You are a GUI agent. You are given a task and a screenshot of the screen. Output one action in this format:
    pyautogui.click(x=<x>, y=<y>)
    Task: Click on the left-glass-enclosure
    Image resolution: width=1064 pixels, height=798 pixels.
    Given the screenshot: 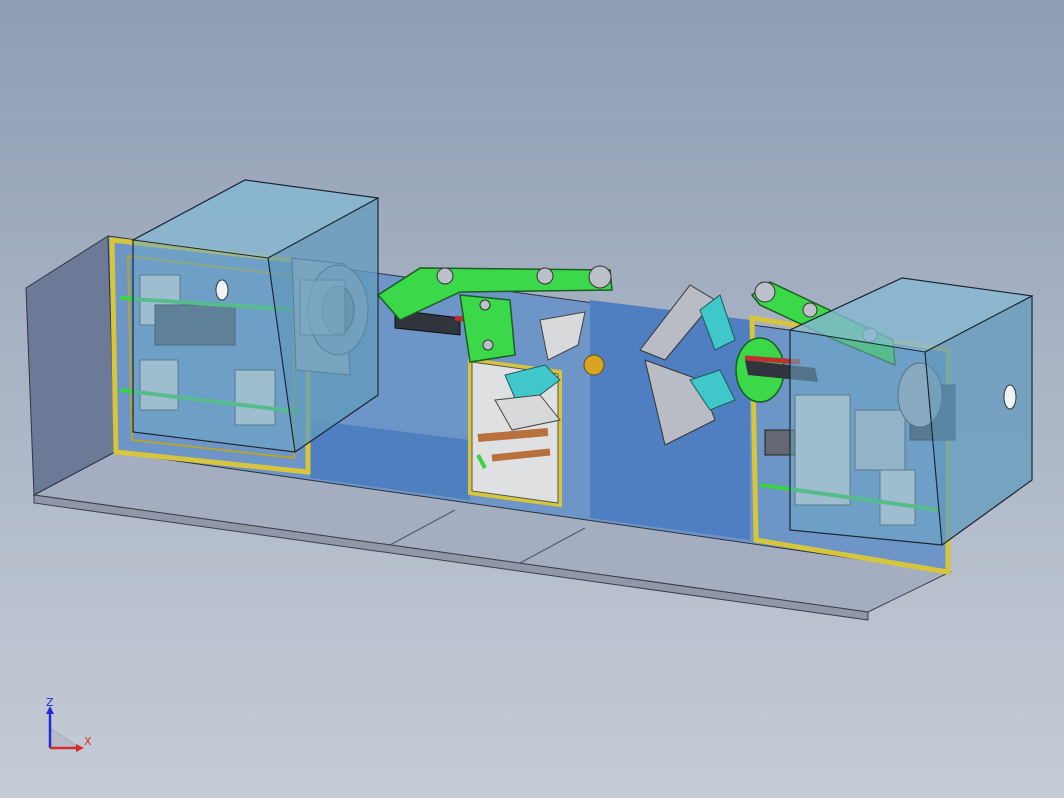 What is the action you would take?
    pyautogui.click(x=255, y=316)
    